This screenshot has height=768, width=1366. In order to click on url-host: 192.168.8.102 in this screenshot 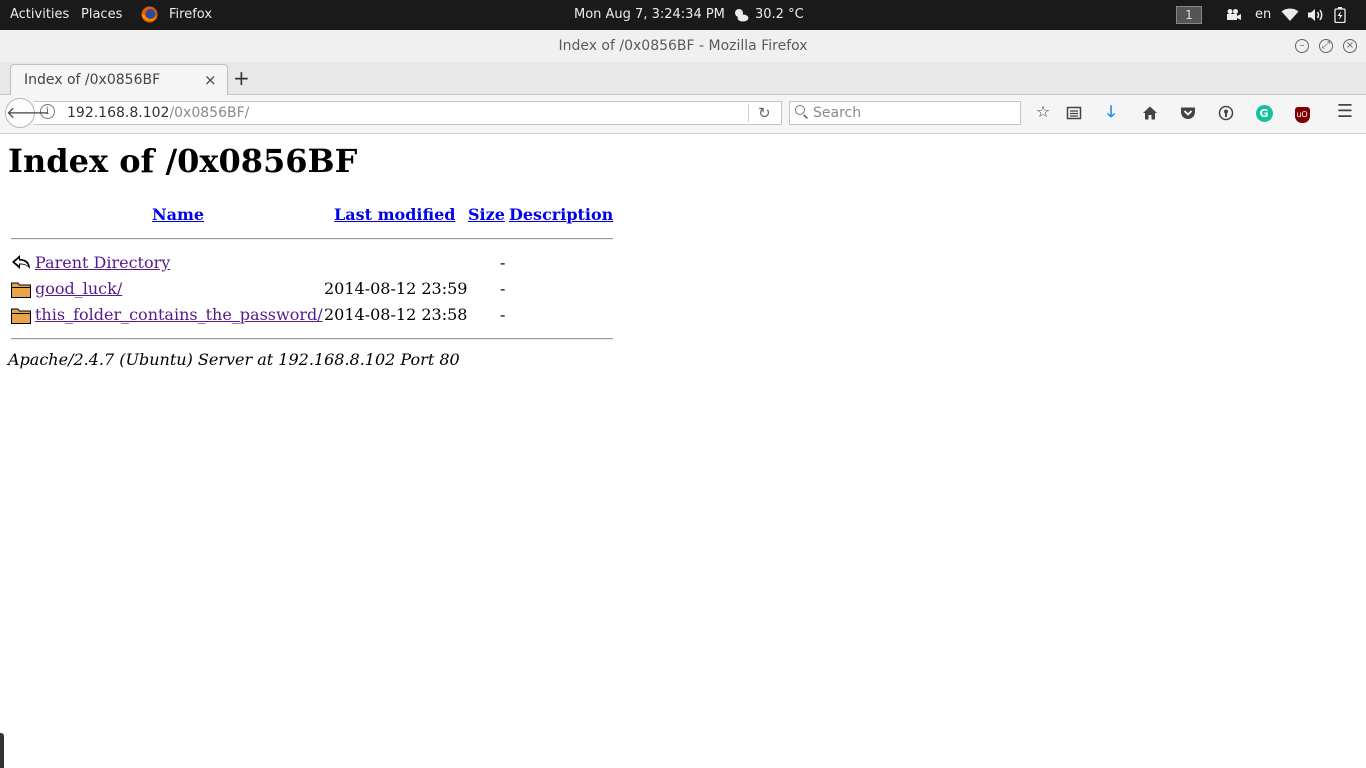, I will do `click(118, 113)`.